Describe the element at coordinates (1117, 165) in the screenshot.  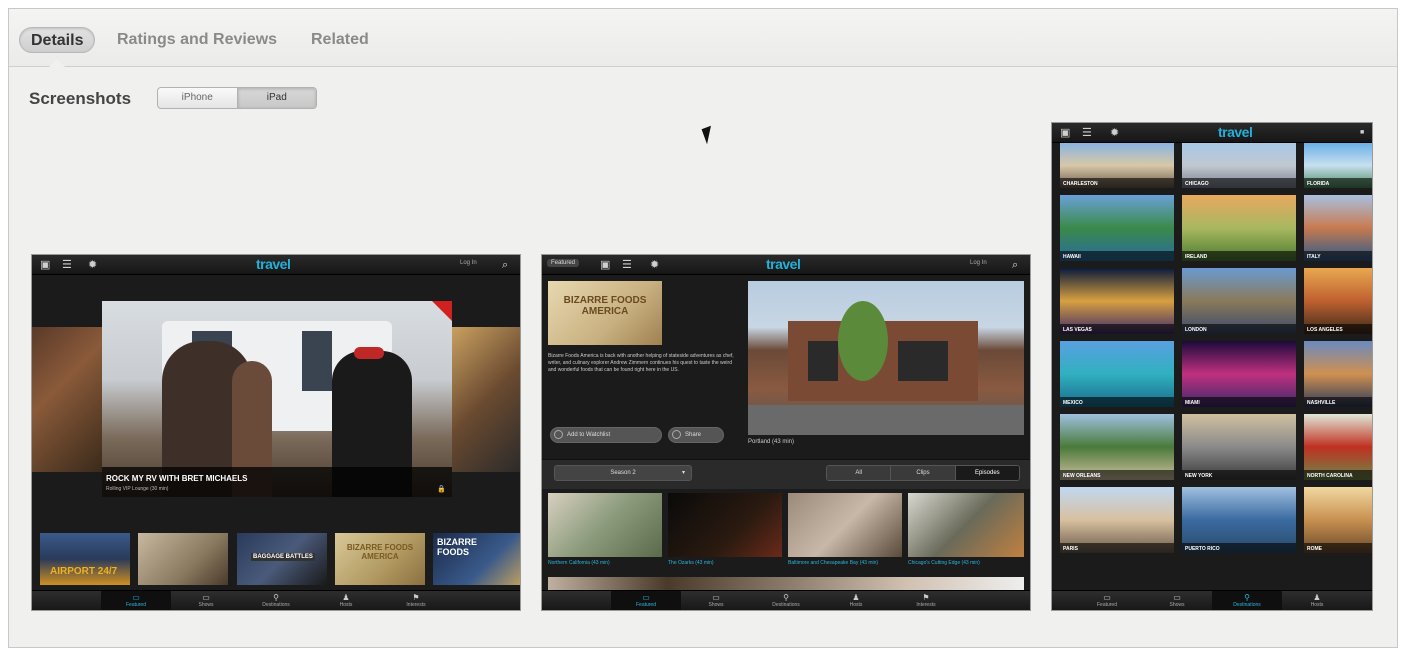
I see `destination-tile: CHARLESTON` at that location.